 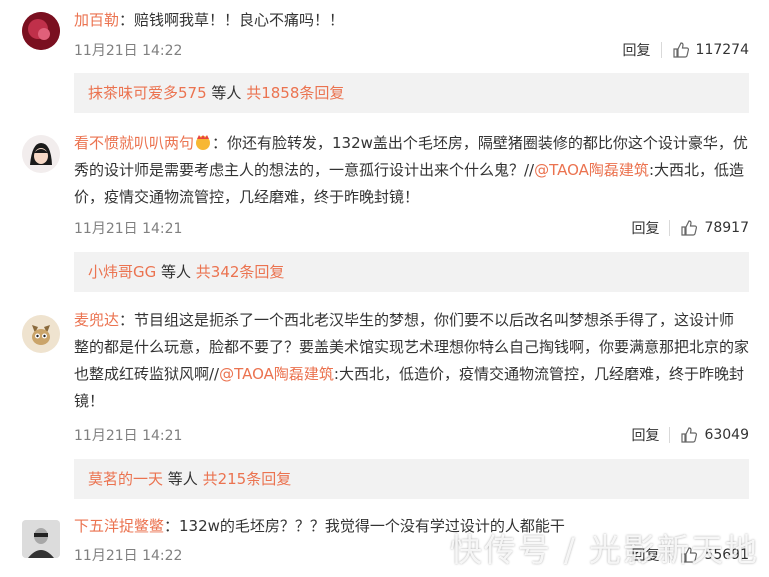 I want to click on user-name: 麦兜达, so click(x=96, y=320).